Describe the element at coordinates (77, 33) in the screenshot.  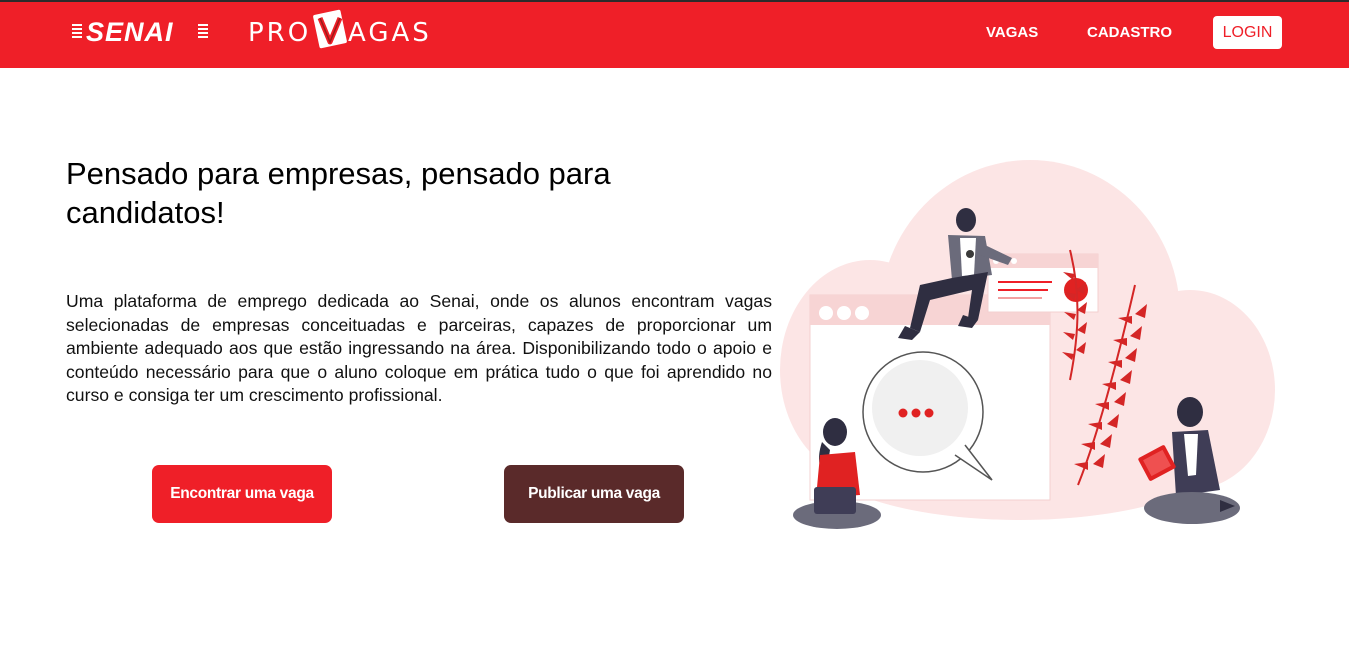
I see `senai-logo-lines-left` at that location.